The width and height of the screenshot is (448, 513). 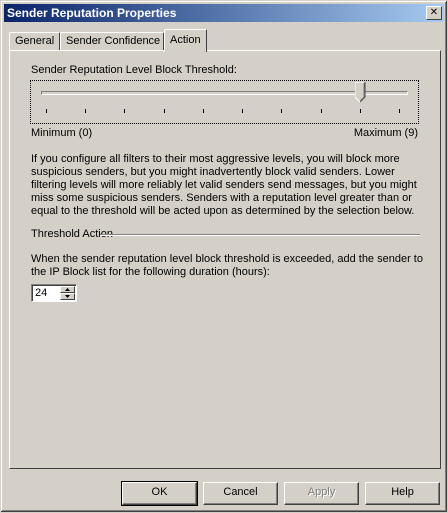 I want to click on window-title: Sender Reputation Properties, so click(x=92, y=13).